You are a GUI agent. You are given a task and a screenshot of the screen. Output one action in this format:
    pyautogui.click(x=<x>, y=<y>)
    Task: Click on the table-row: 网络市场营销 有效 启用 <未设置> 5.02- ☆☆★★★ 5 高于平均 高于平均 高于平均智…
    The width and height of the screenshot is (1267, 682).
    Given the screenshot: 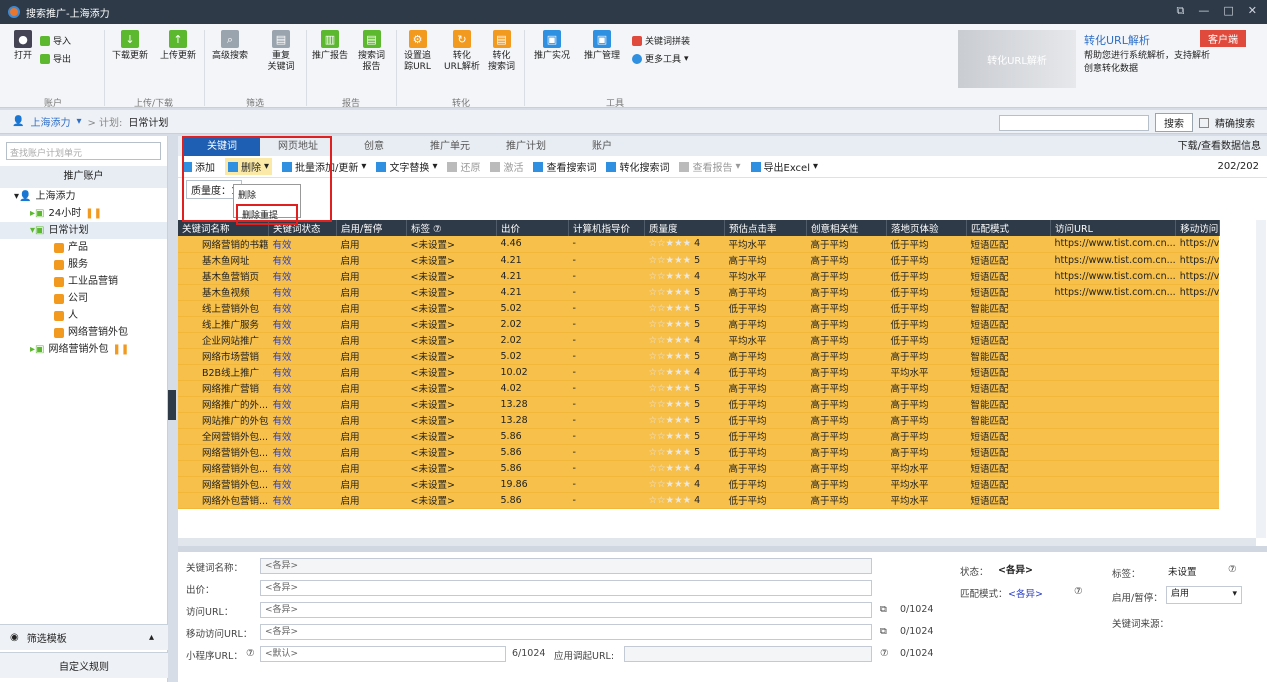 What is the action you would take?
    pyautogui.click(x=699, y=356)
    